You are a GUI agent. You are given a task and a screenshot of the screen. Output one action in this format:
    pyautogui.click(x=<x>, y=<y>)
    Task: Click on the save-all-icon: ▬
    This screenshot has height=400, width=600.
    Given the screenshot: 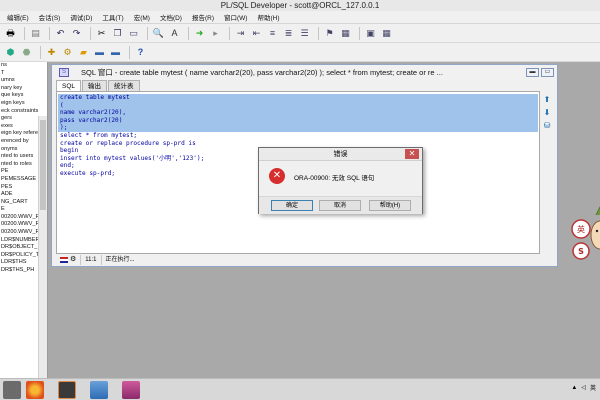 What is the action you would take?
    pyautogui.click(x=115, y=52)
    